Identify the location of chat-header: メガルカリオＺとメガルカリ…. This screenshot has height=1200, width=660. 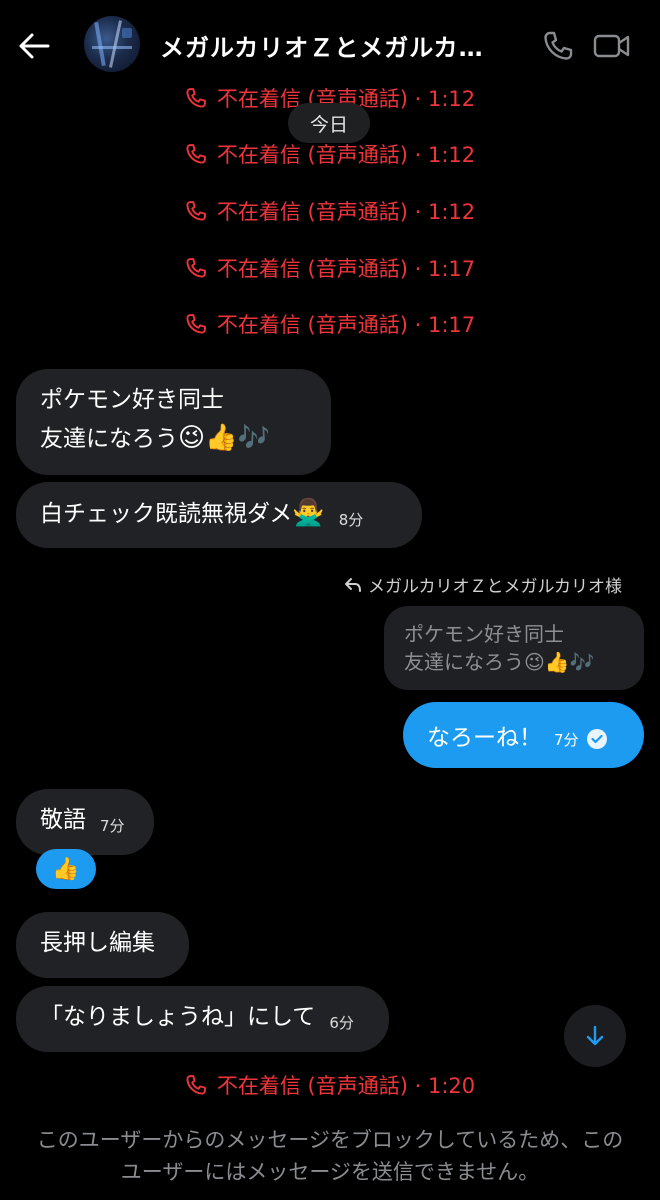
(330, 45).